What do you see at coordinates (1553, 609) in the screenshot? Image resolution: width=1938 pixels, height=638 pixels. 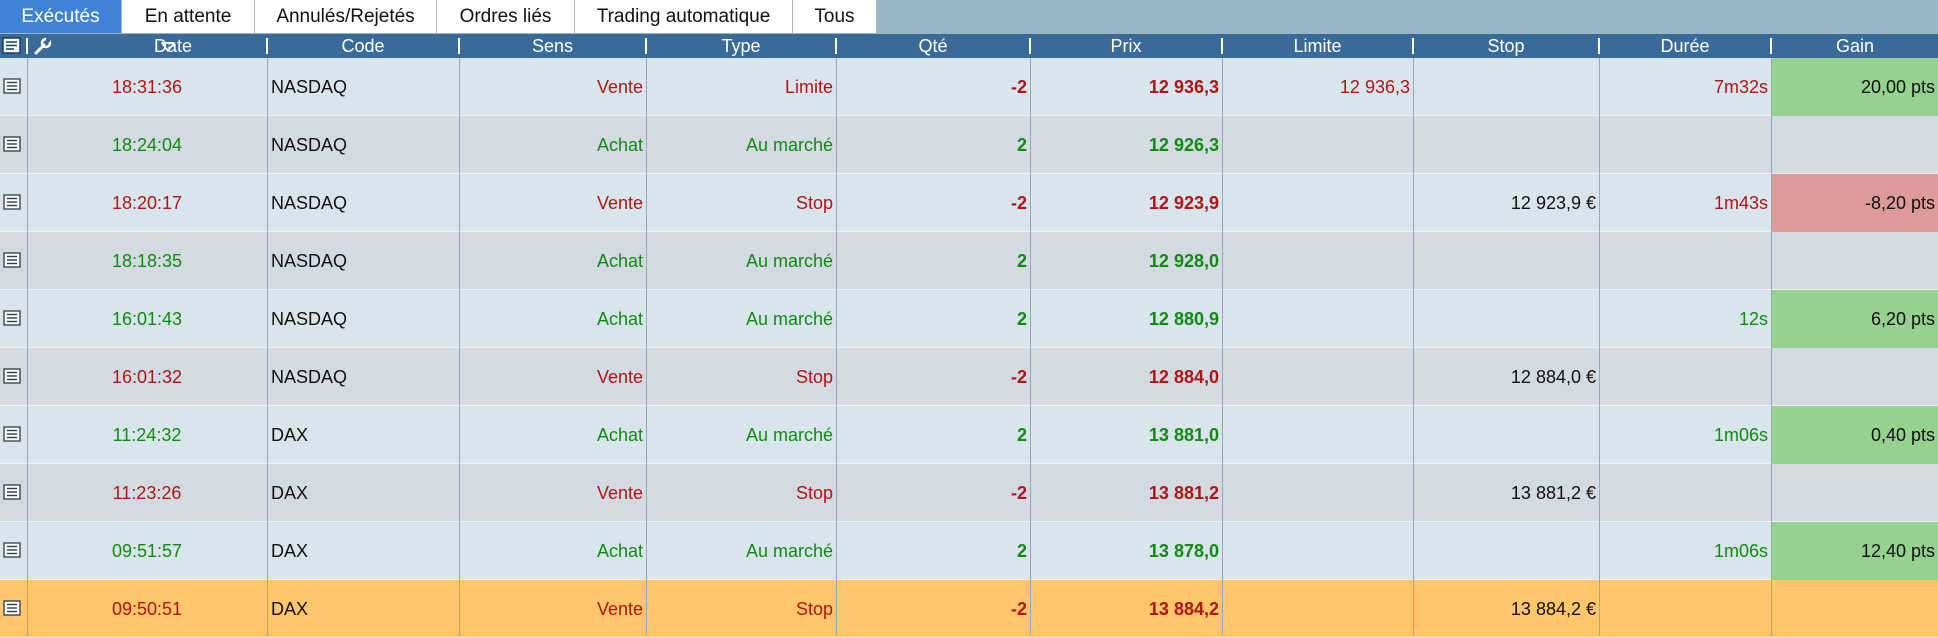 I see `stop-cell: 13 884,2 €` at bounding box center [1553, 609].